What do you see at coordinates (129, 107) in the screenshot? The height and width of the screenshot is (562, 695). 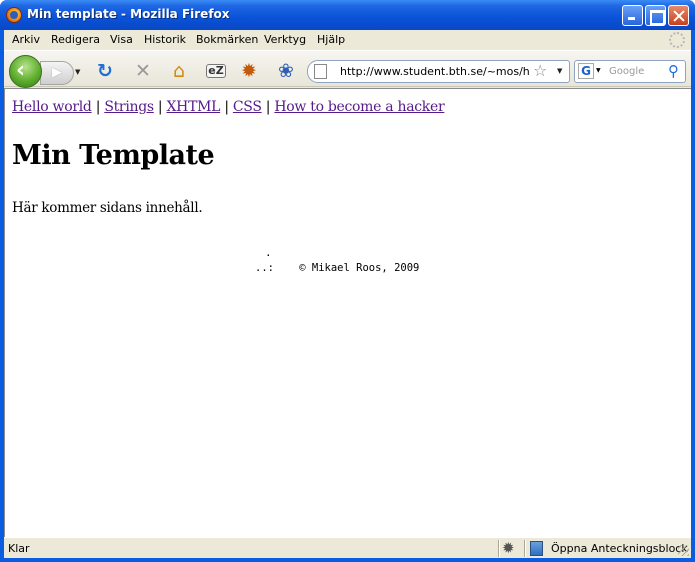 I see `link-strings: Strings` at bounding box center [129, 107].